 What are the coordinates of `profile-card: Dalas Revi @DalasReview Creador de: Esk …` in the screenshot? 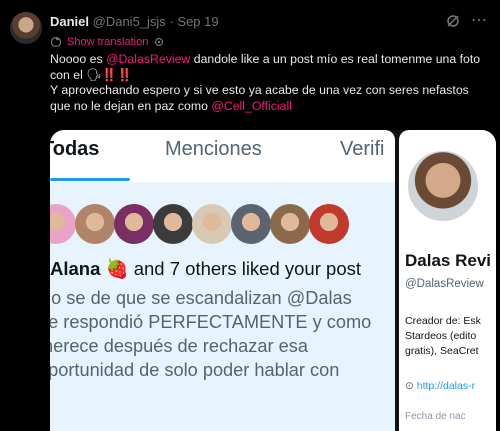 It's located at (447, 280).